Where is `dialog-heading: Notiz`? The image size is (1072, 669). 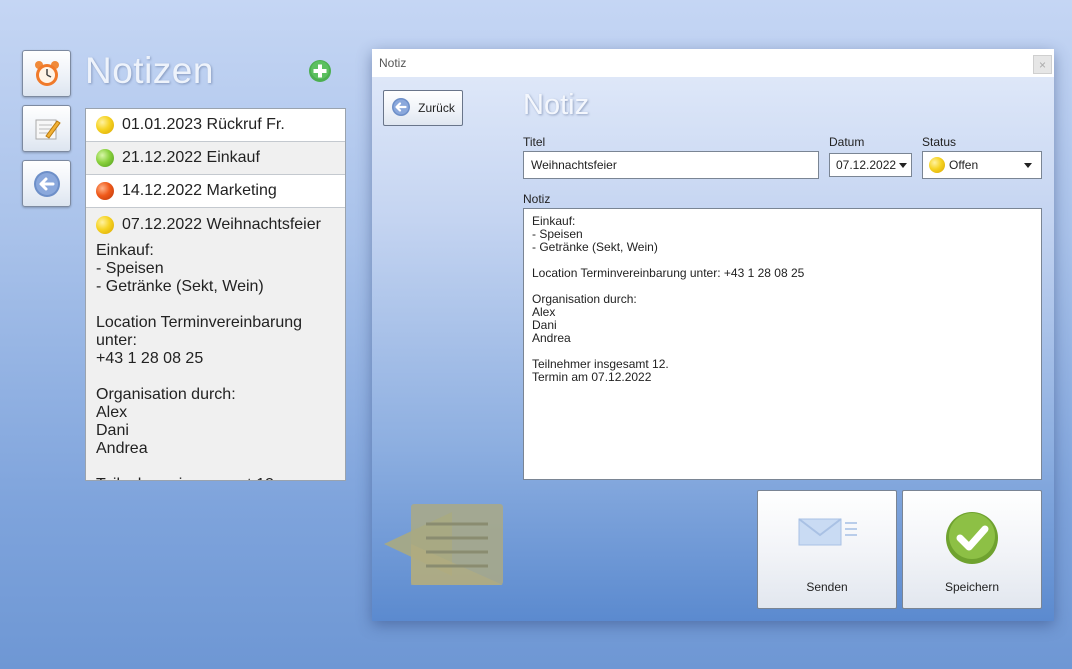
dialog-heading: Notiz is located at coordinates (556, 105).